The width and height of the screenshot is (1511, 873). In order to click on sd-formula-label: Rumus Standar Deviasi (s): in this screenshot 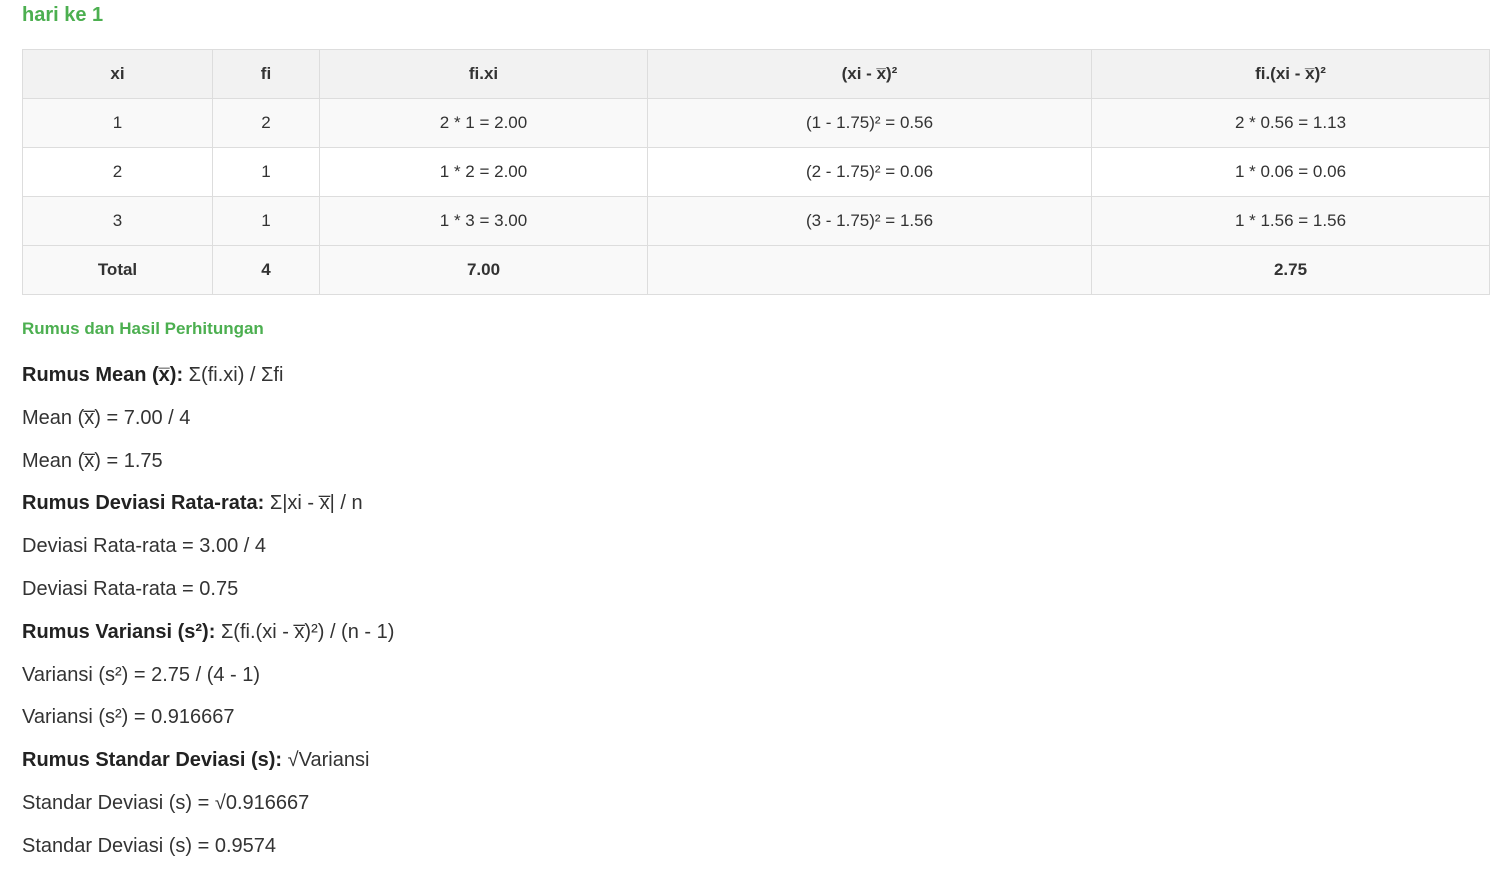, I will do `click(152, 760)`.